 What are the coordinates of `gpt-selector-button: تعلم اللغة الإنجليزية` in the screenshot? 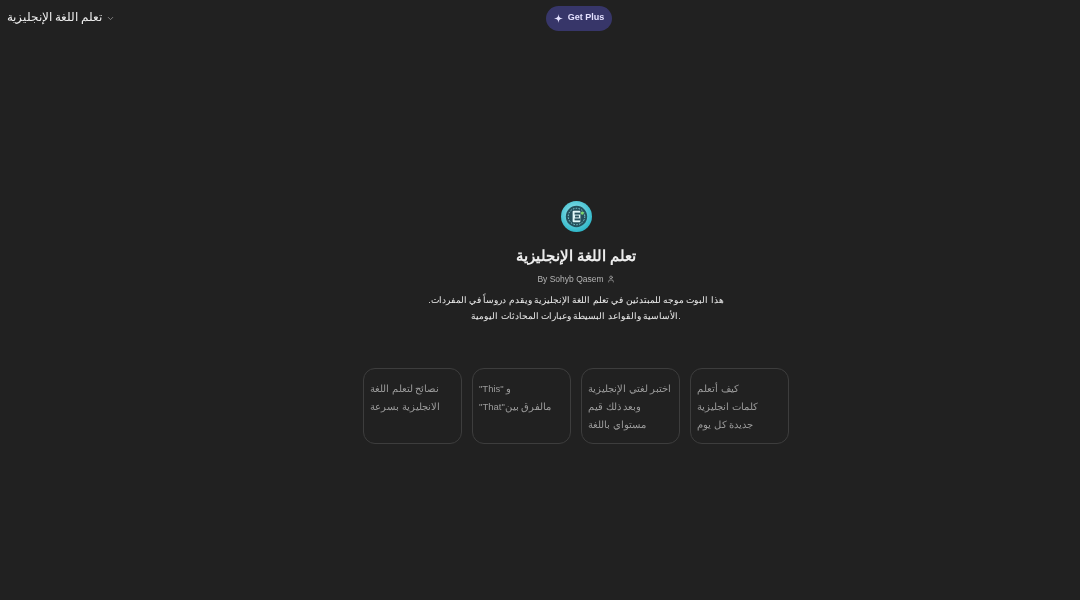 It's located at (61, 18).